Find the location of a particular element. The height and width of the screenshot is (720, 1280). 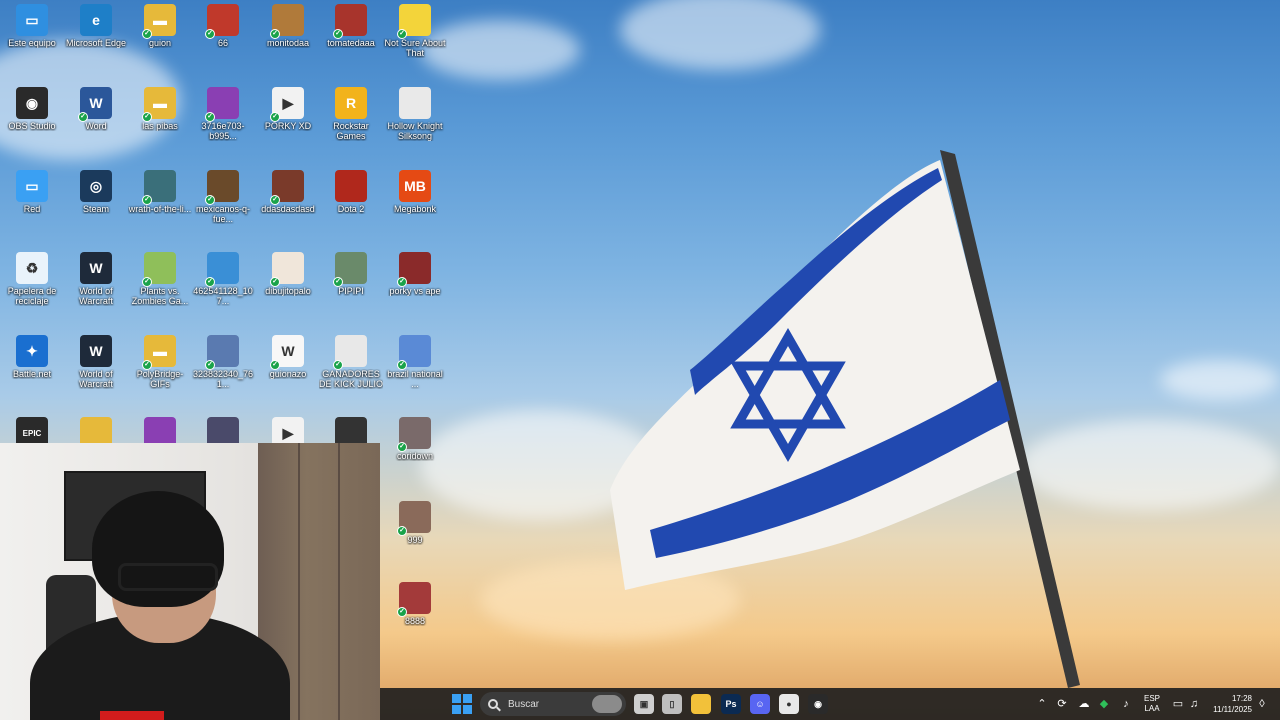

desktop-icon-guionazo: W ✓ guionazo is located at coordinates (288, 355).